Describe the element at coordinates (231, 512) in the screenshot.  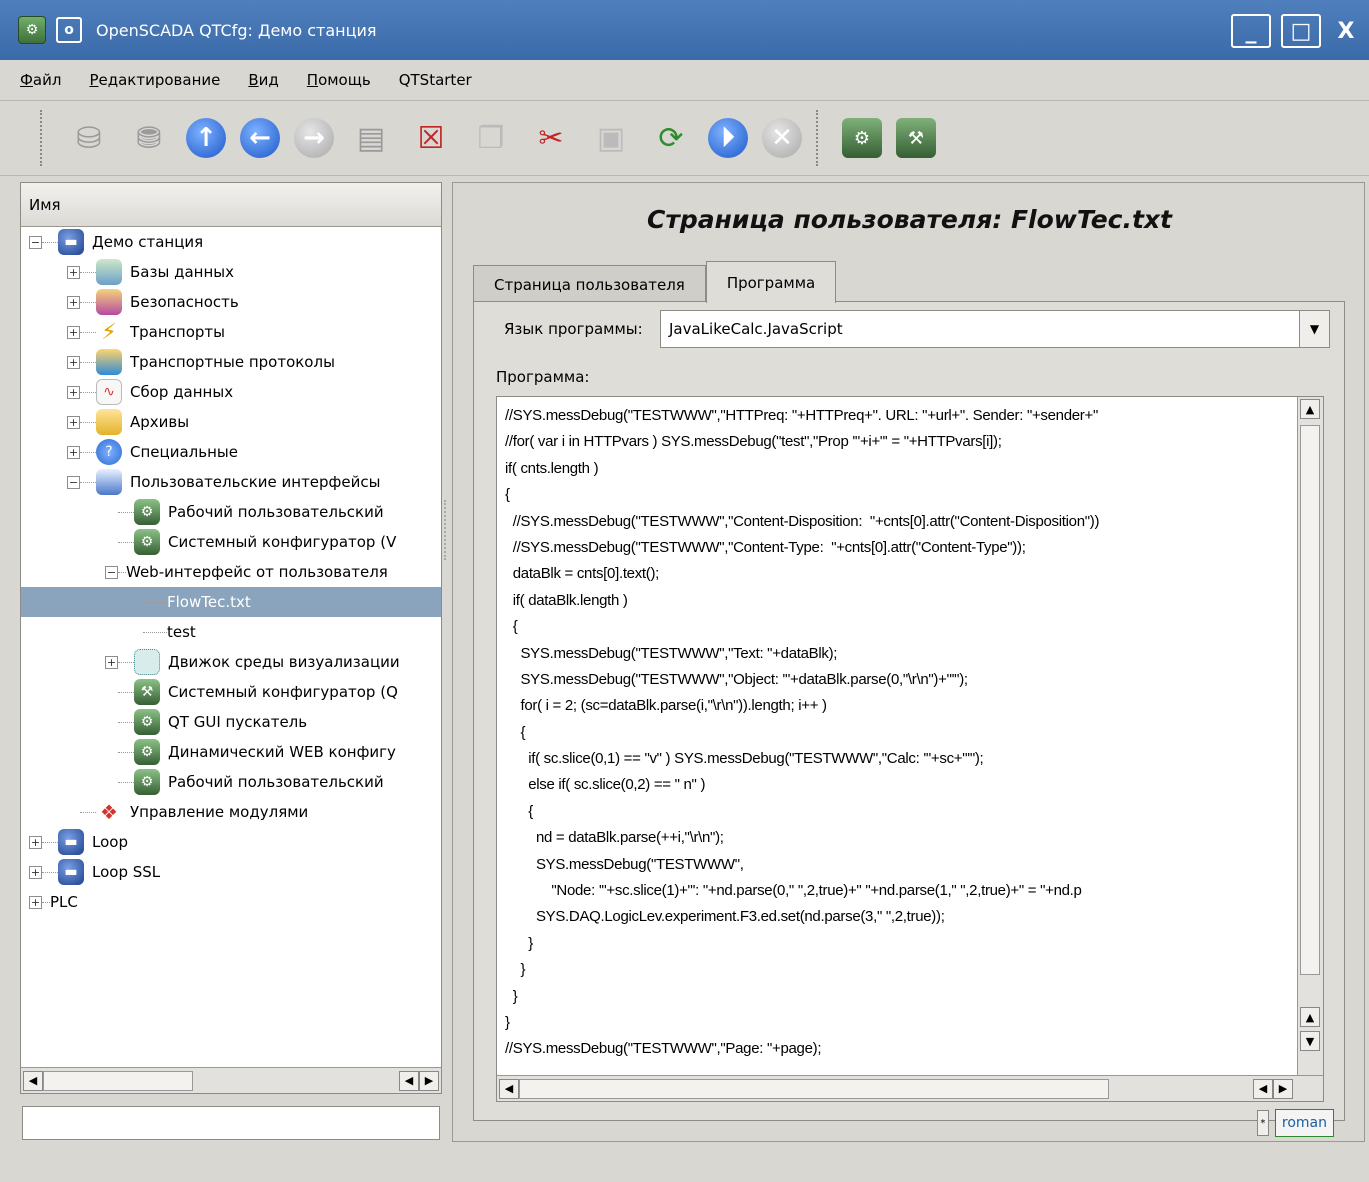
I see `tree-item-vision: ⚙ Рабочий пользовательский` at that location.